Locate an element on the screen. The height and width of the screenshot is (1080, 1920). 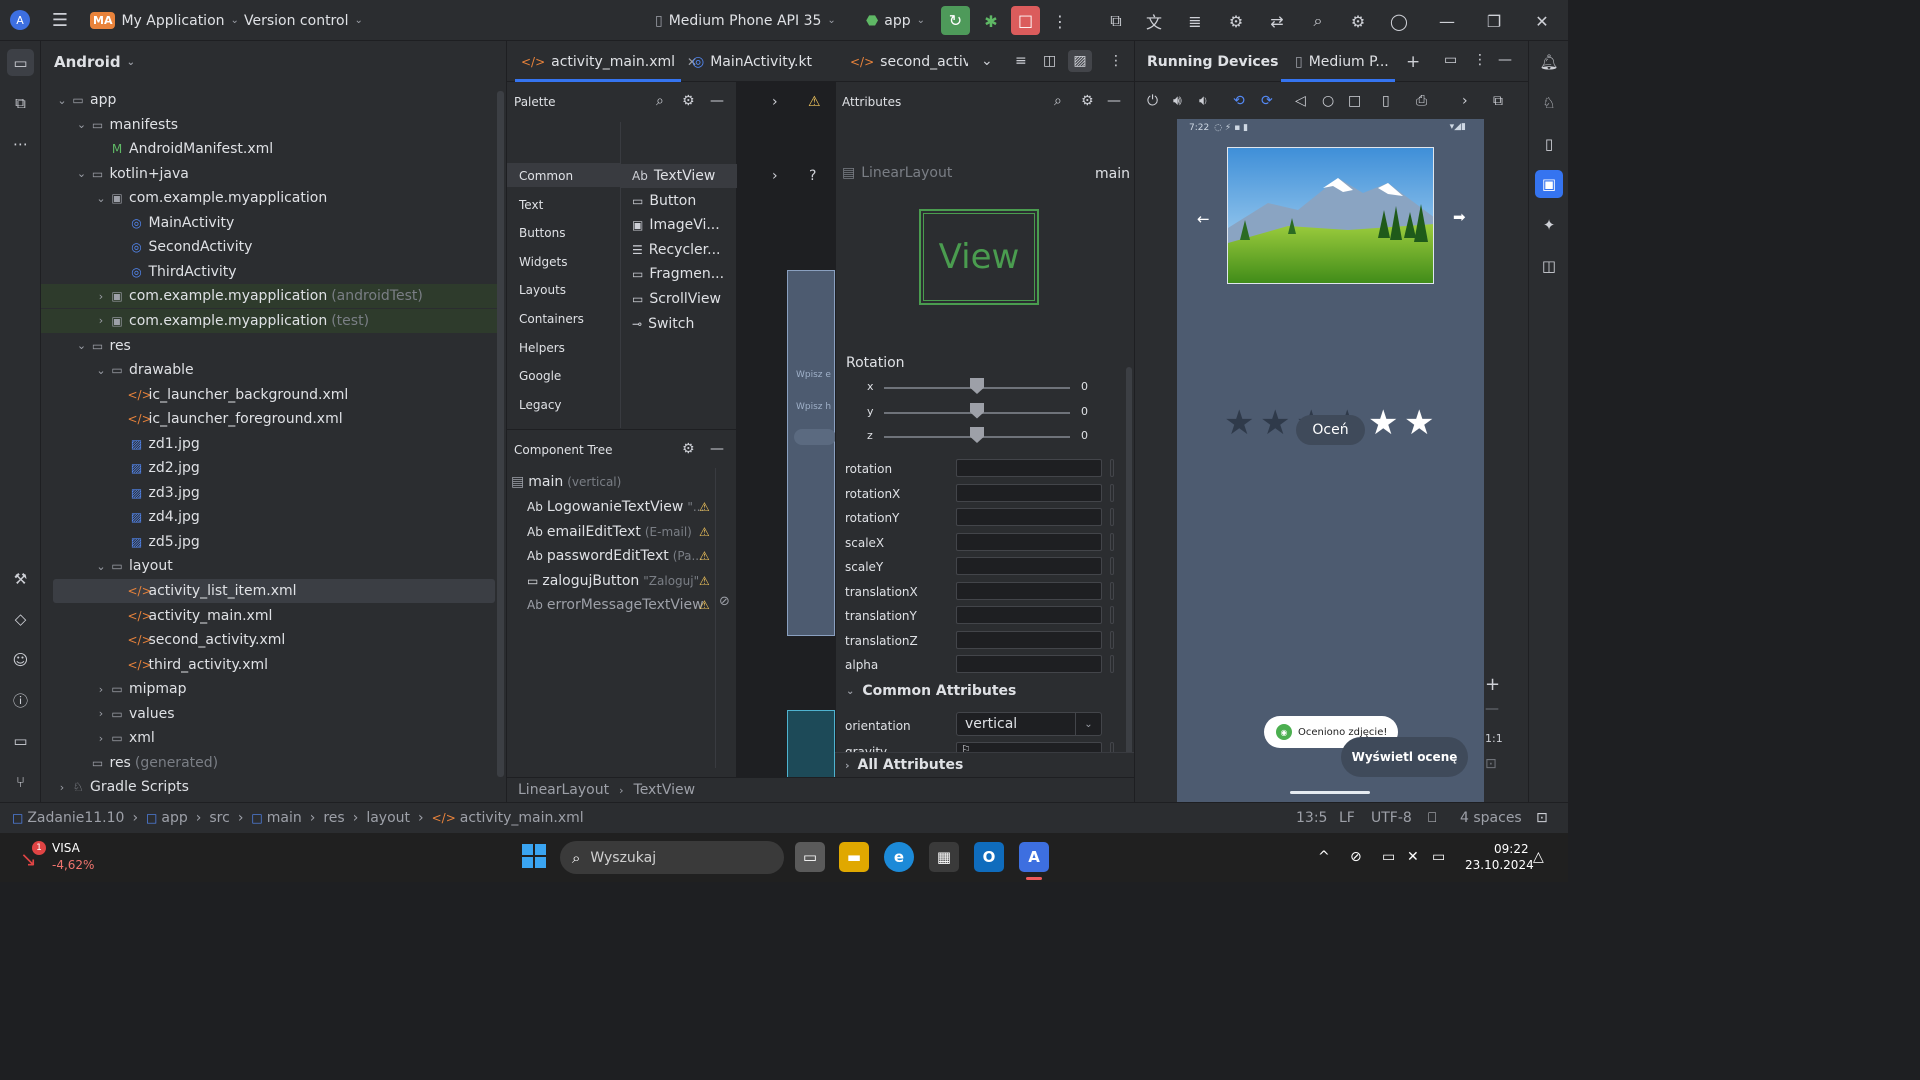
back-icon: ◁ is located at coordinates (1300, 101).